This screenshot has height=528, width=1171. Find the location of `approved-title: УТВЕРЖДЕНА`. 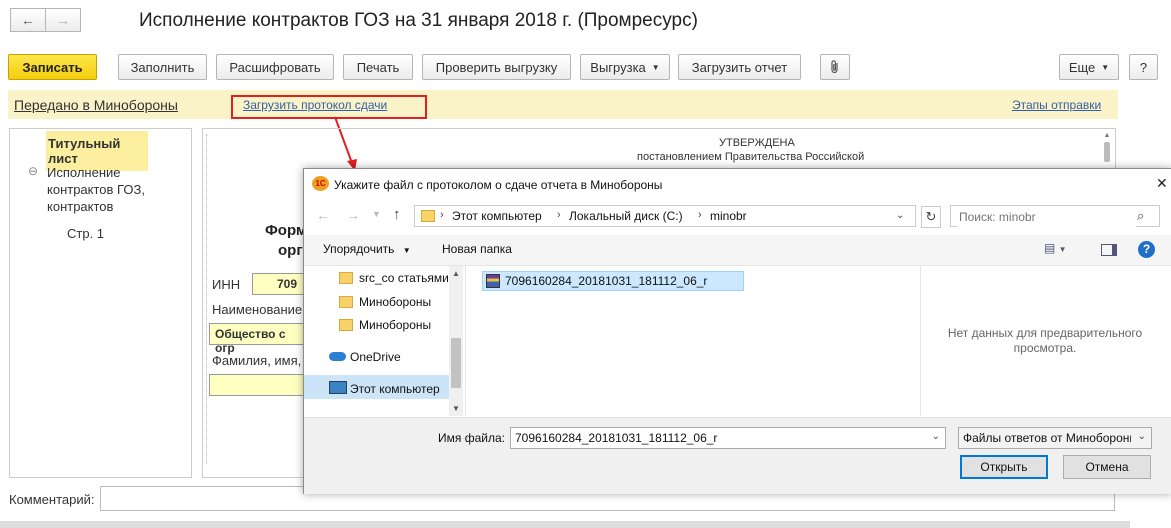

approved-title: УТВЕРЖДЕНА is located at coordinates (757, 143).